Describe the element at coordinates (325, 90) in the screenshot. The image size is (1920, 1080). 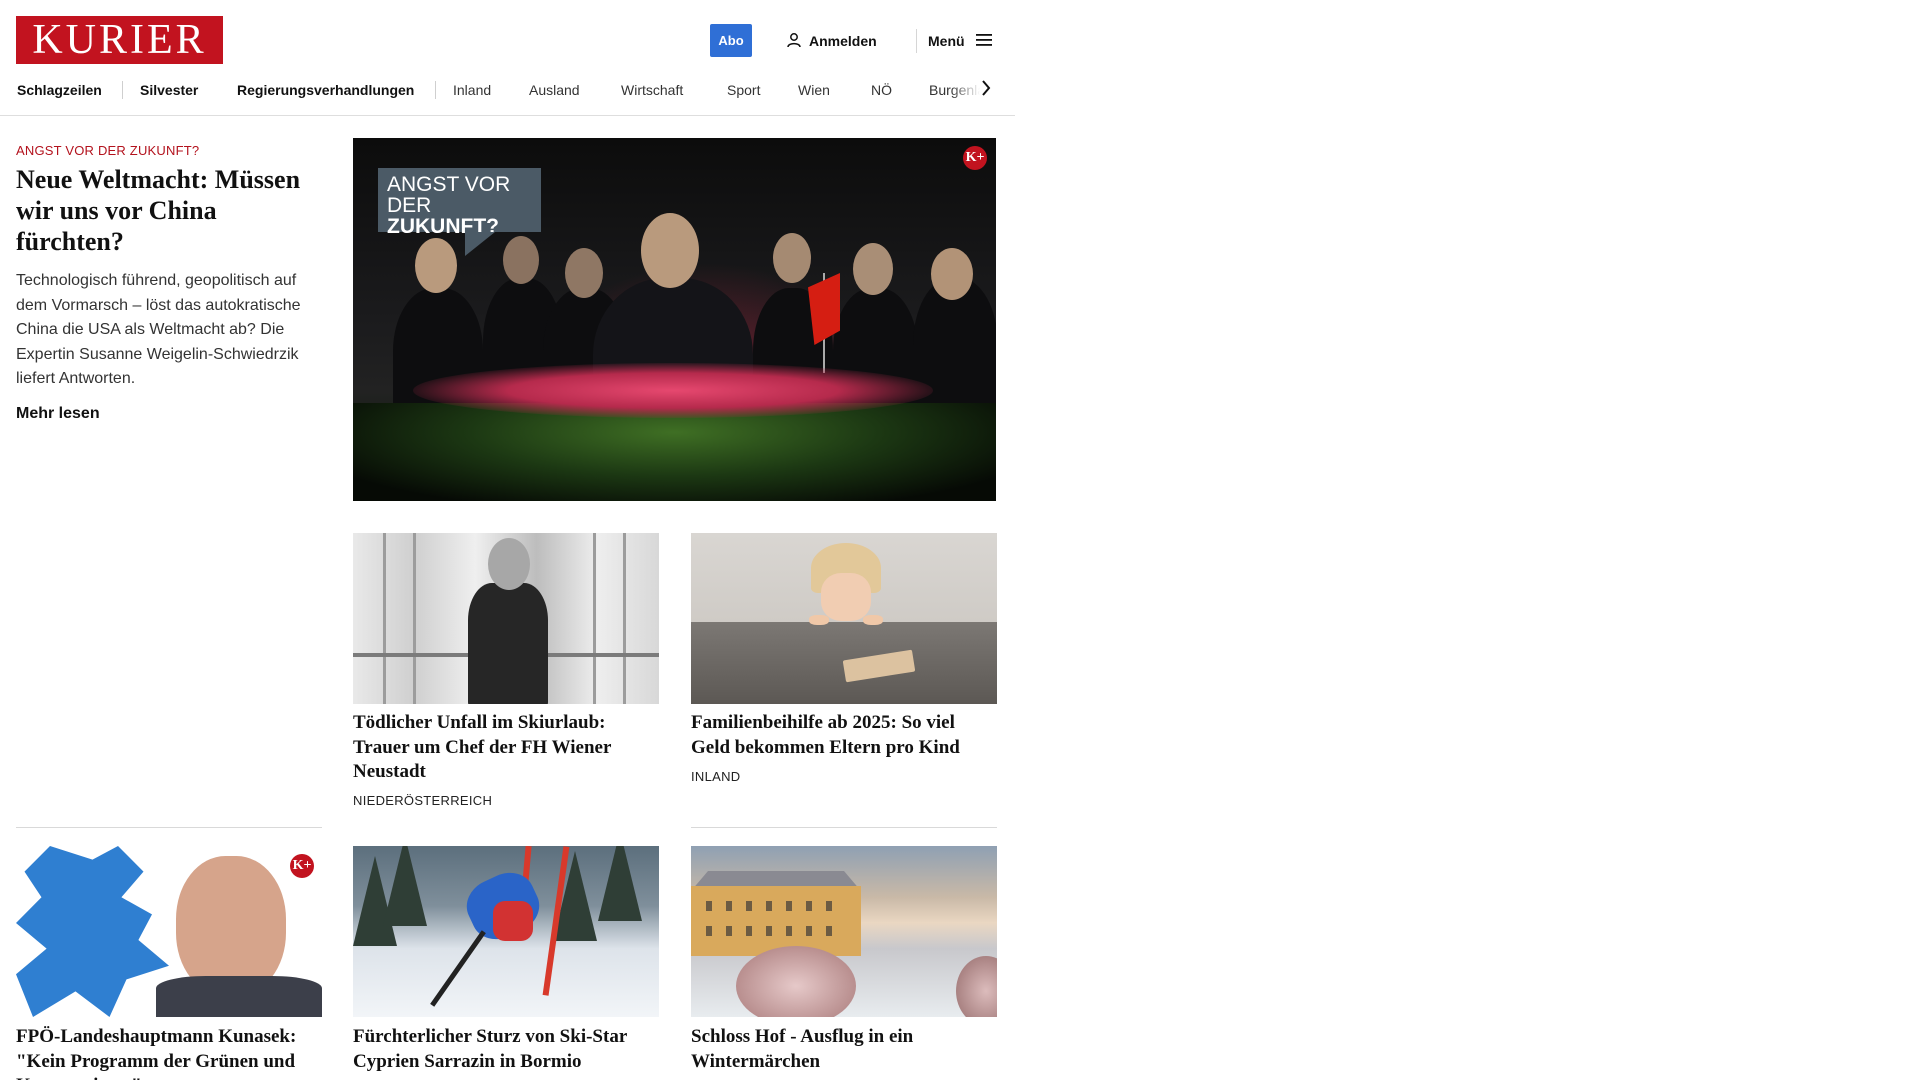
I see `nav-item-regierungsverhandlungen: Regierungsverhandlungen` at that location.